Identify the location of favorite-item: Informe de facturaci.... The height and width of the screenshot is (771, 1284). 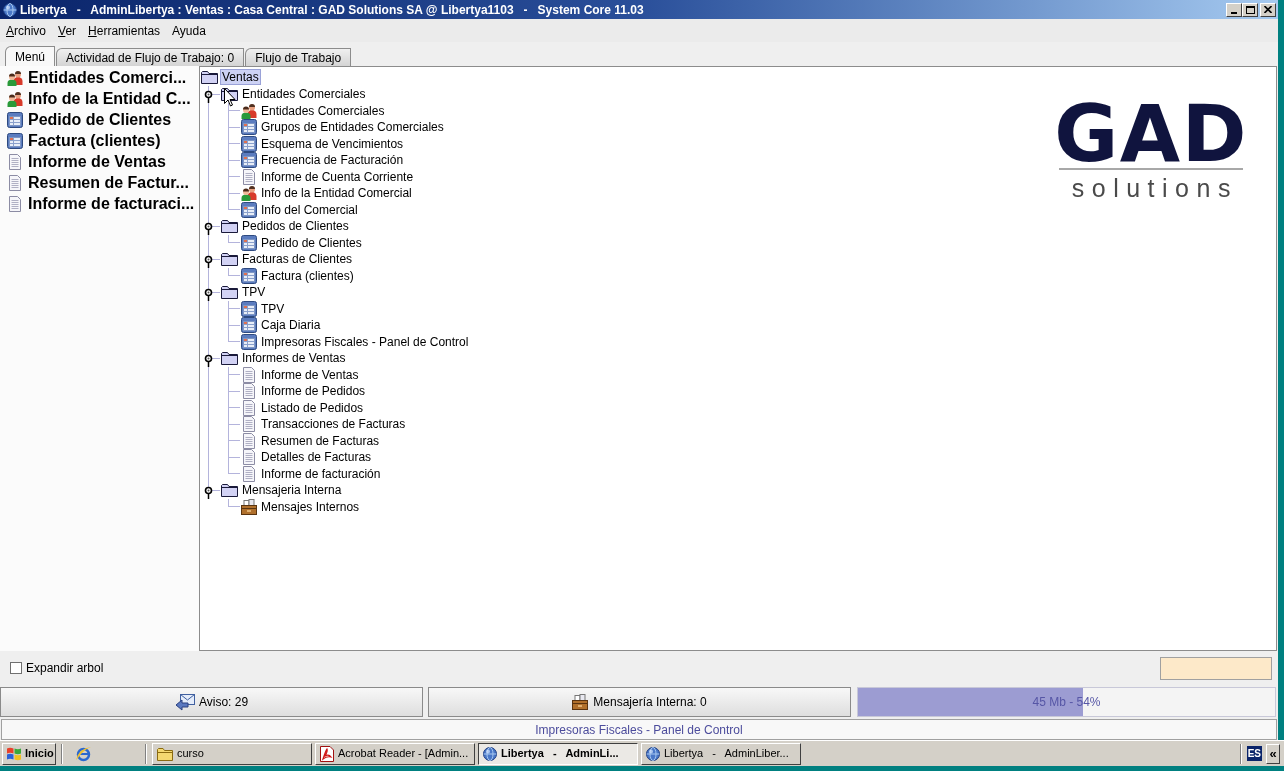
(103, 203).